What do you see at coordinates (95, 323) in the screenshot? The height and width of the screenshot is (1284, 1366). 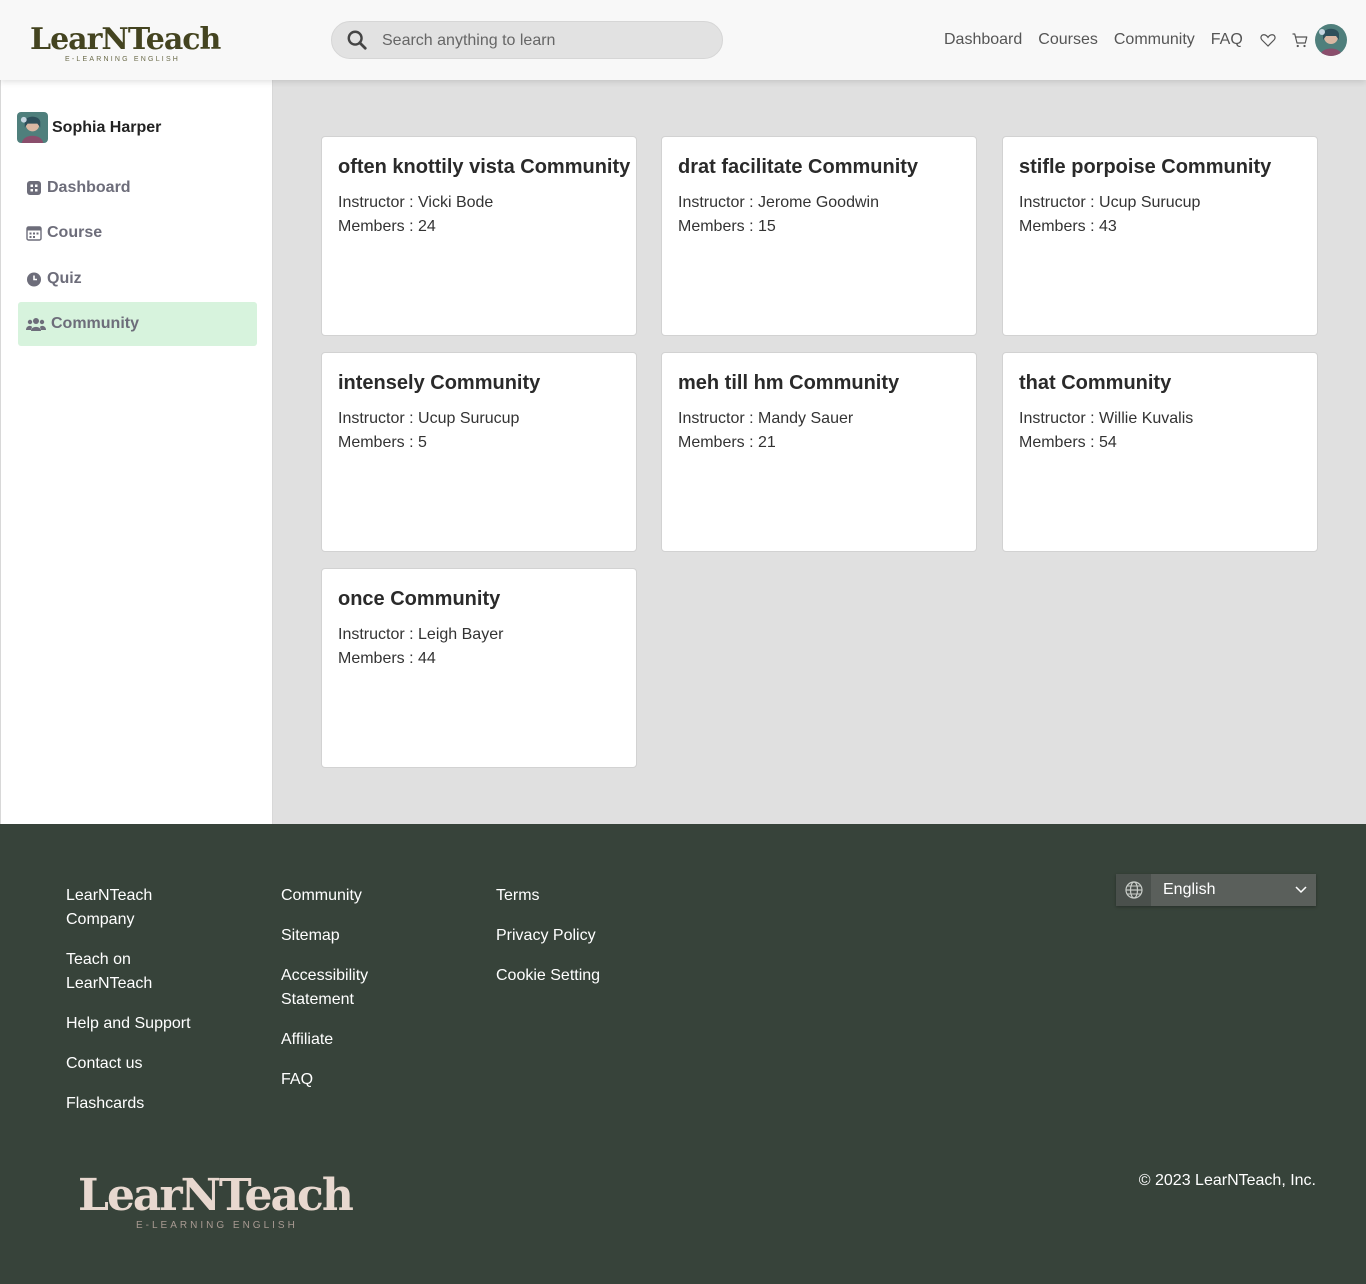 I see `sidebar-item-label: Community` at bounding box center [95, 323].